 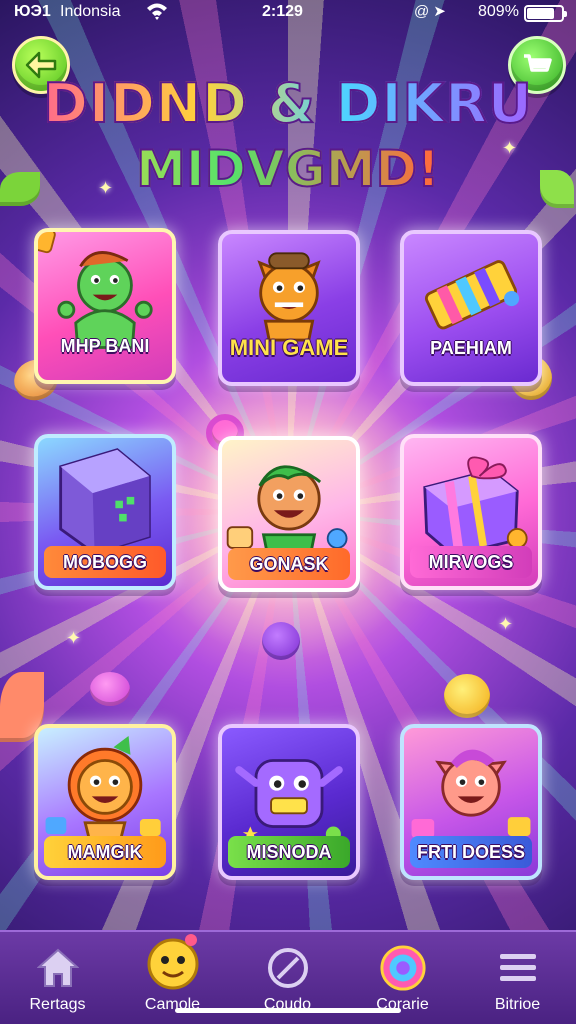 I want to click on at-icon: @, so click(x=424, y=11).